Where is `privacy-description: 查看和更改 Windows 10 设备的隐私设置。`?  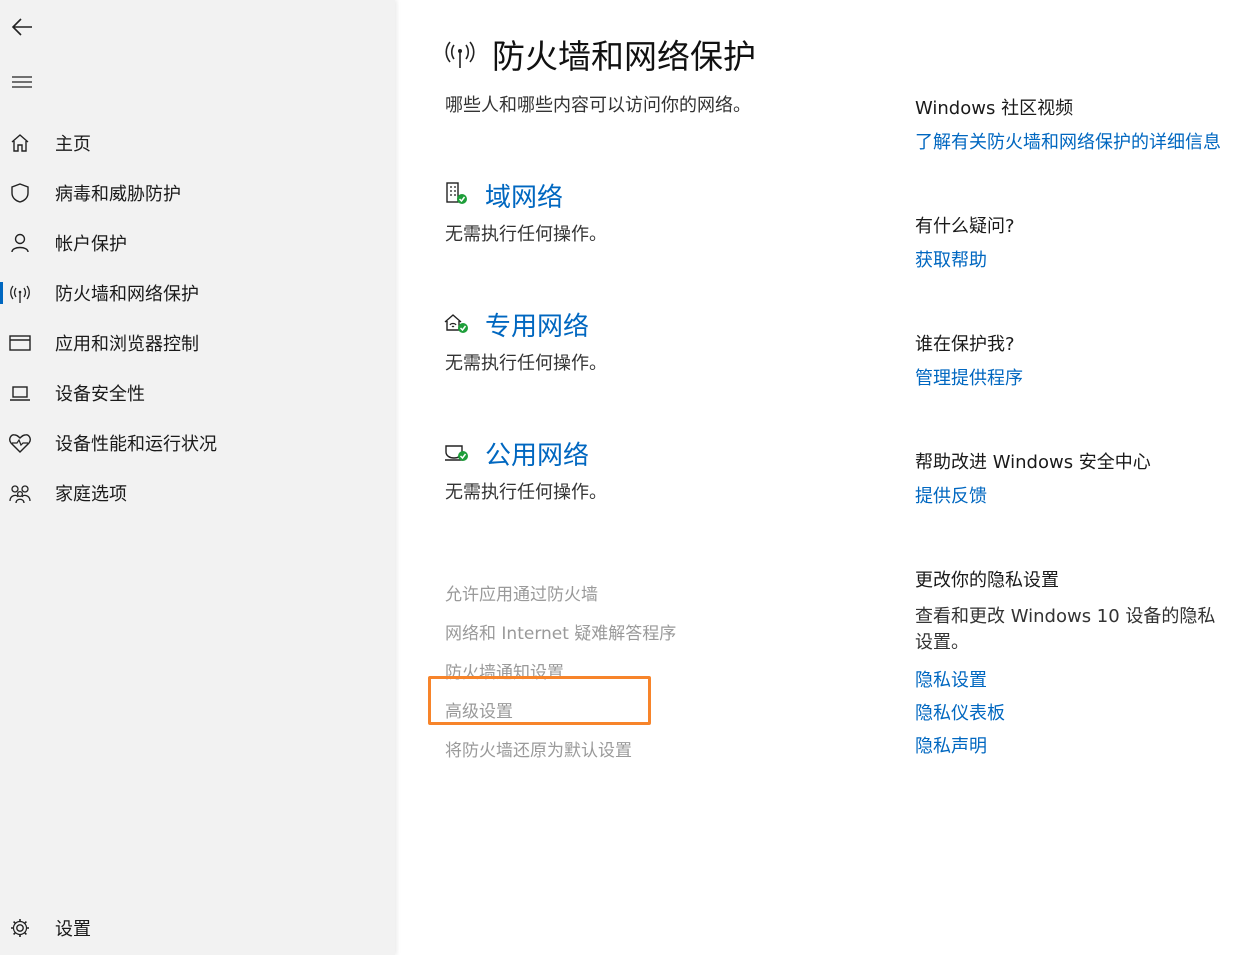 privacy-description: 查看和更改 Windows 10 设备的隐私设置。 is located at coordinates (1065, 629).